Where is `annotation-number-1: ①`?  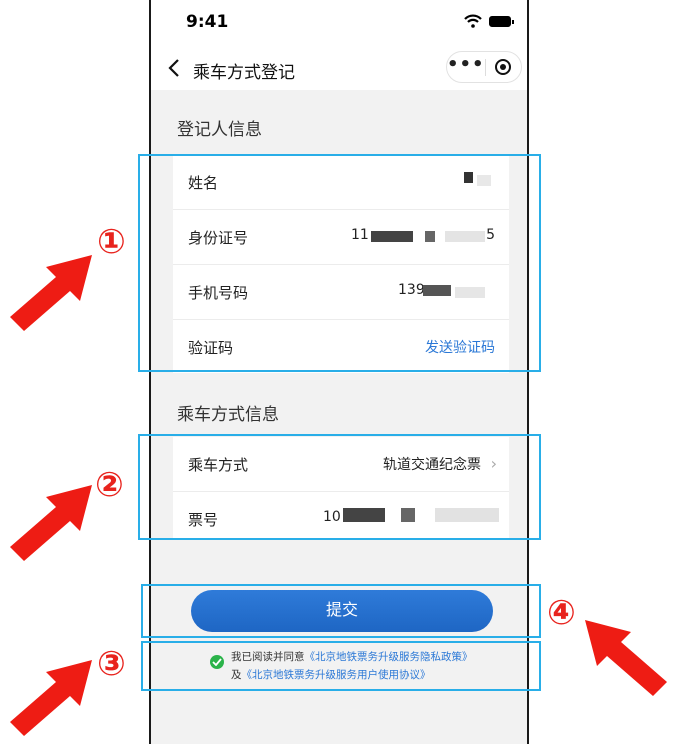 annotation-number-1: ① is located at coordinates (111, 242).